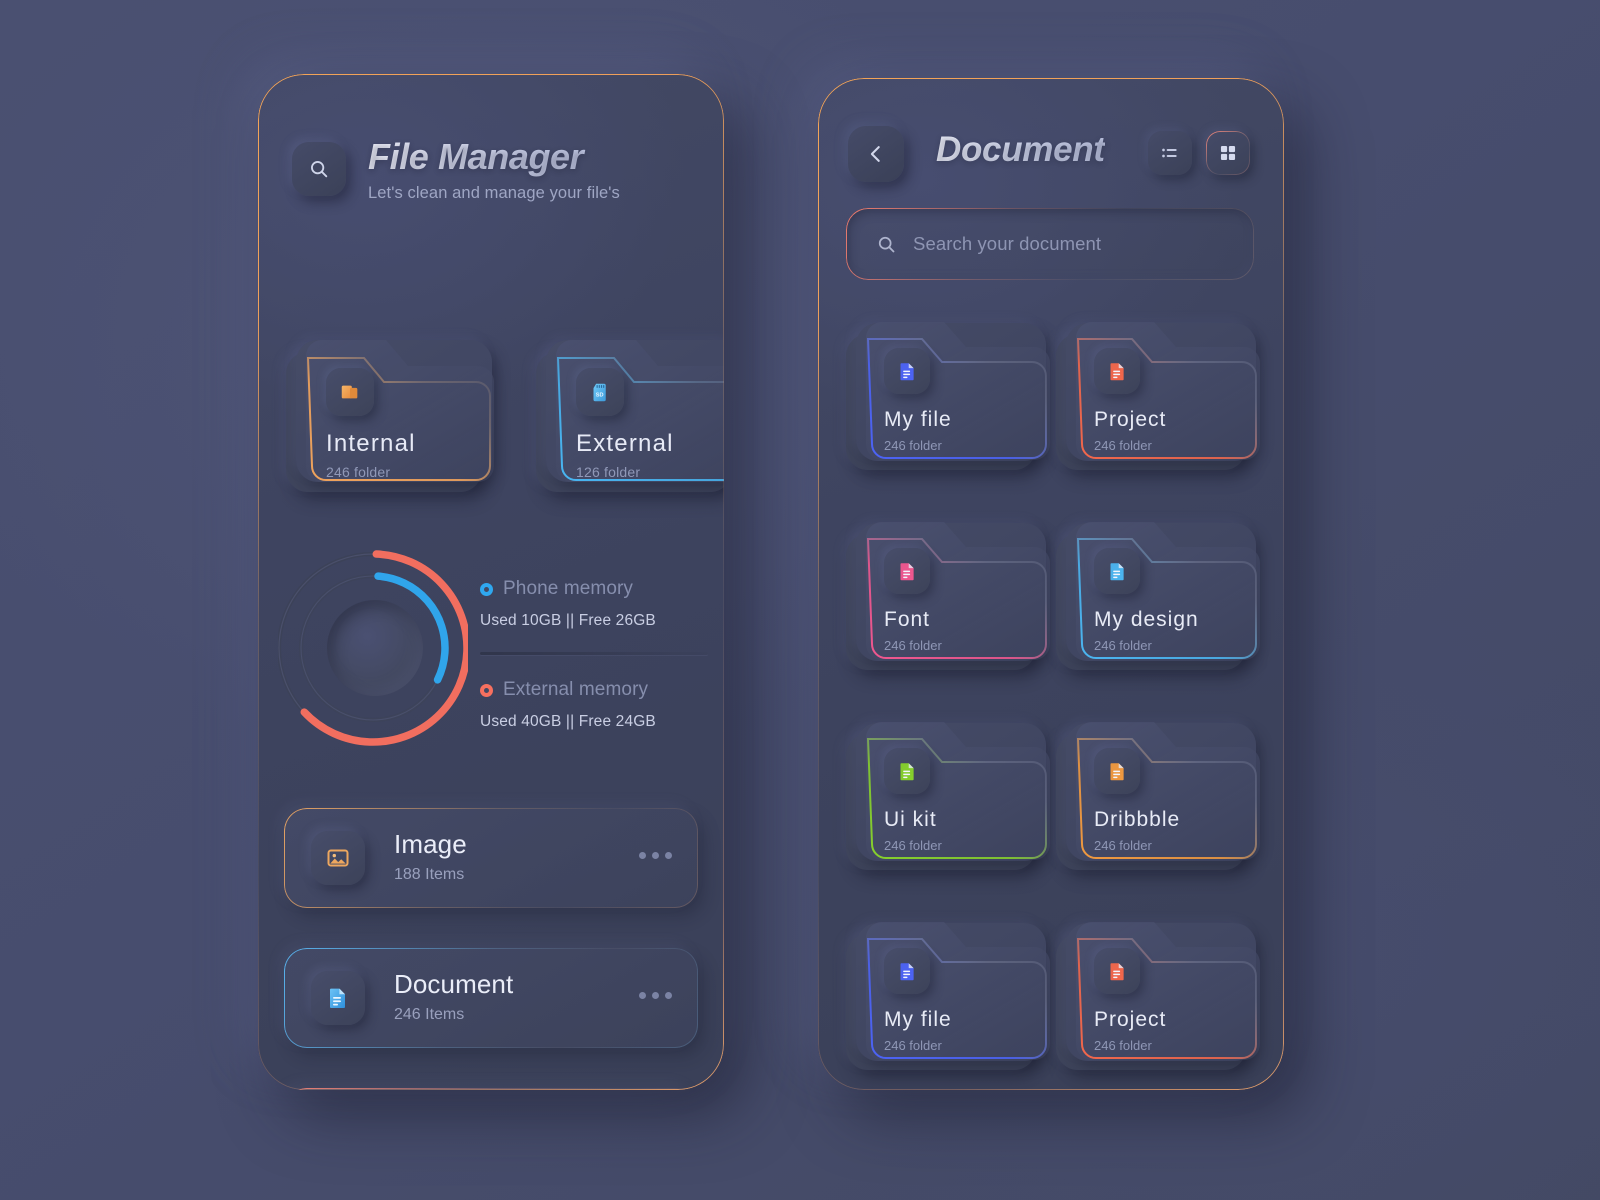 This screenshot has height=1200, width=1600. What do you see at coordinates (910, 819) in the screenshot?
I see `folder-name: Ui kit` at bounding box center [910, 819].